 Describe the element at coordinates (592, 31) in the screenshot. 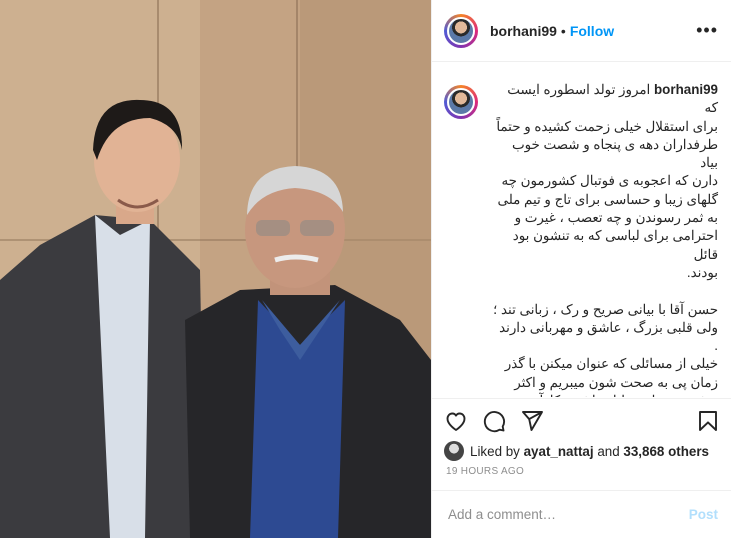

I see `follow-button: Follow` at that location.